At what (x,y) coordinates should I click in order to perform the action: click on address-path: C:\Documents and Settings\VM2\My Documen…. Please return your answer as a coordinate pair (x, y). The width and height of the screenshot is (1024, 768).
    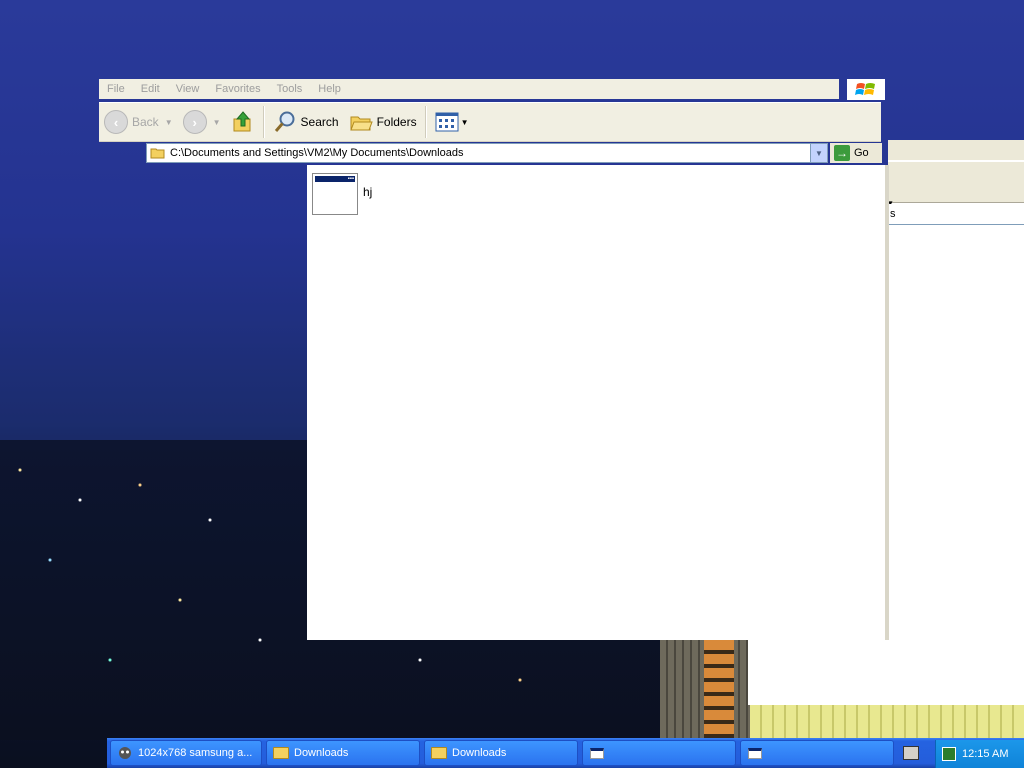
    Looking at the image, I should click on (490, 153).